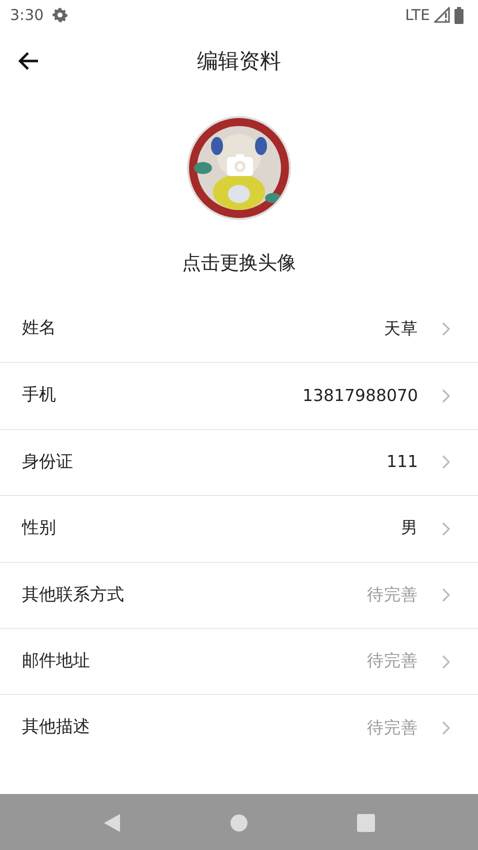 The width and height of the screenshot is (478, 850). Describe the element at coordinates (47, 462) in the screenshot. I see `field-label: 身份证` at that location.